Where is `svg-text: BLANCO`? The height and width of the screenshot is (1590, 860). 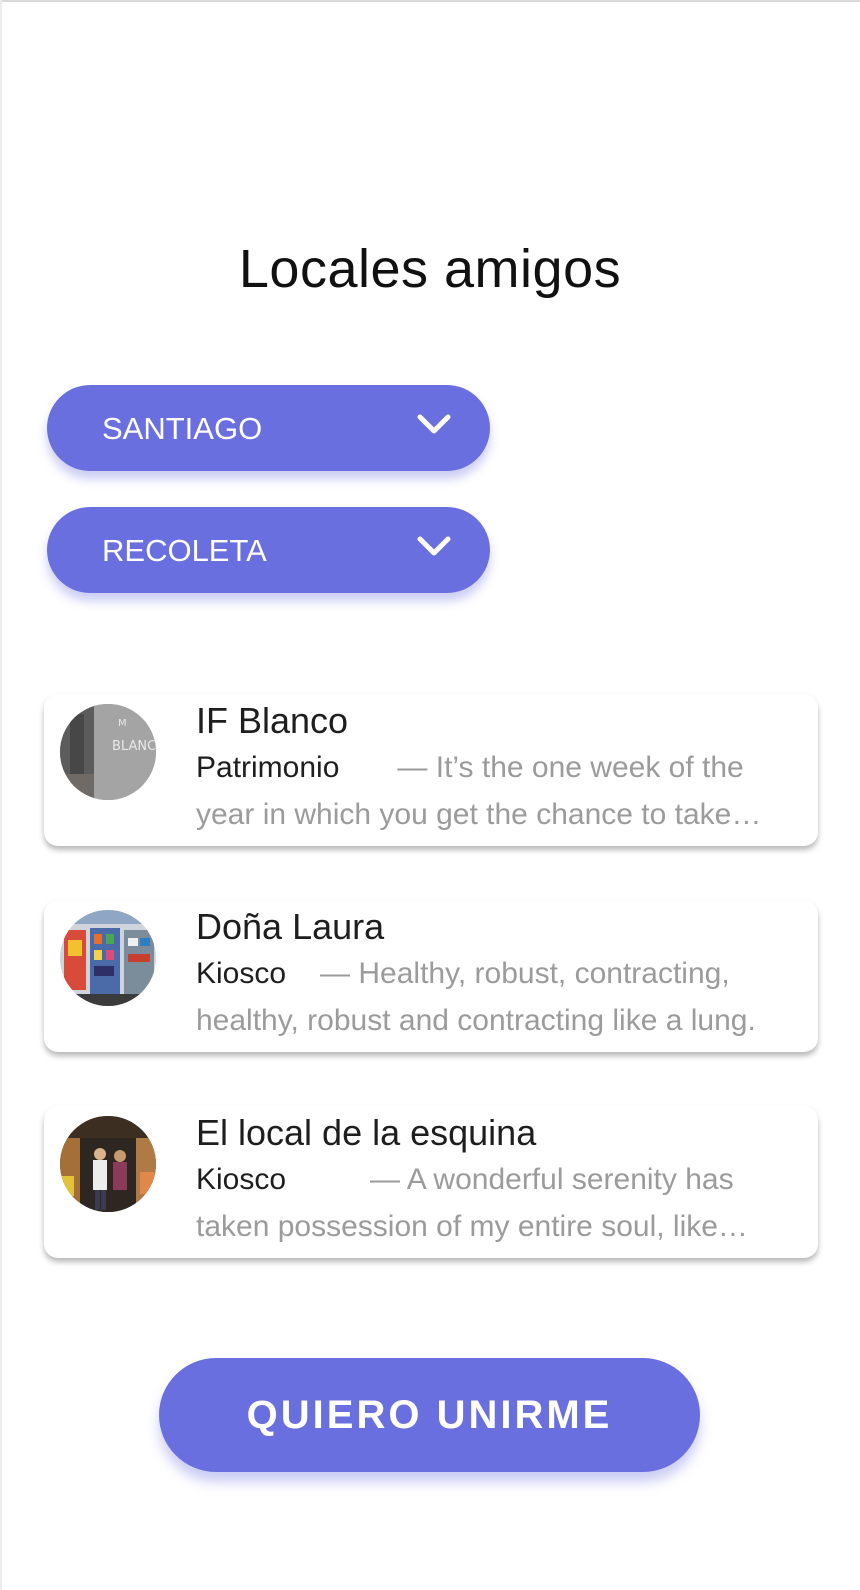
svg-text: BLANCO is located at coordinates (134, 746).